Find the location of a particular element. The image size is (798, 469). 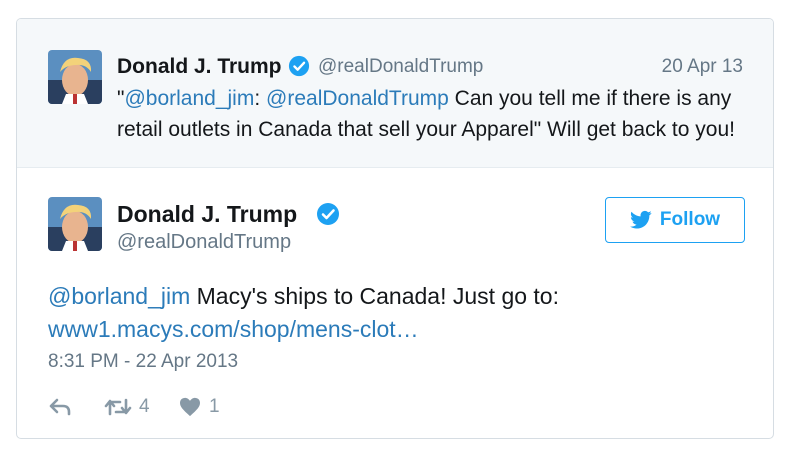

twitter-bird-icon is located at coordinates (640, 219).